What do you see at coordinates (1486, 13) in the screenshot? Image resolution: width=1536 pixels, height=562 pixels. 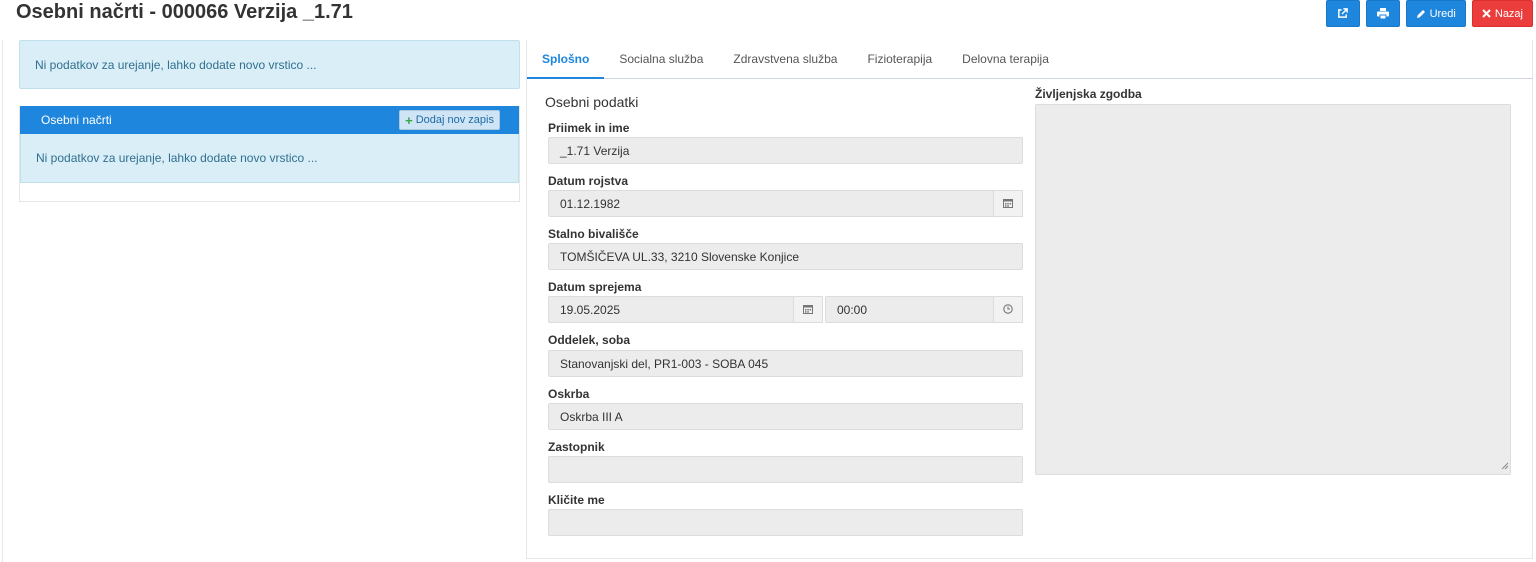 I see `close-icon` at bounding box center [1486, 13].